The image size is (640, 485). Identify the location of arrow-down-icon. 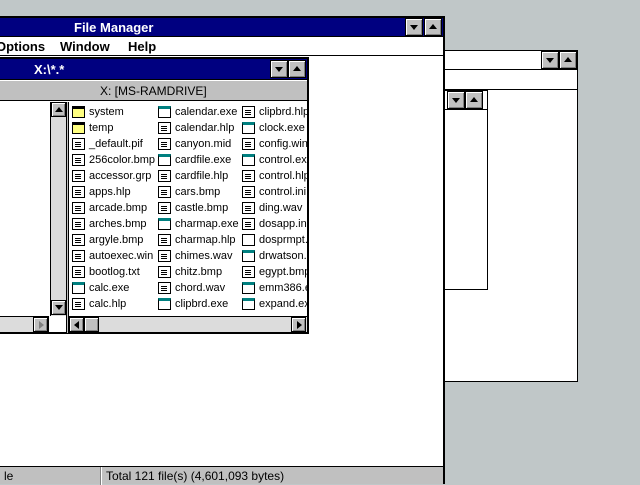
(59, 307).